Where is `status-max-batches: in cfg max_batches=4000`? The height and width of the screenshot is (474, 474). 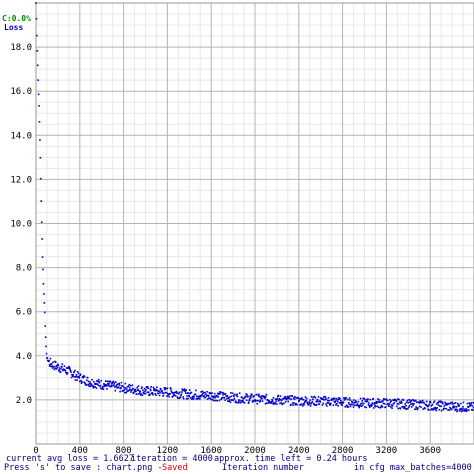 status-max-batches: in cfg max_batches=4000 is located at coordinates (413, 468).